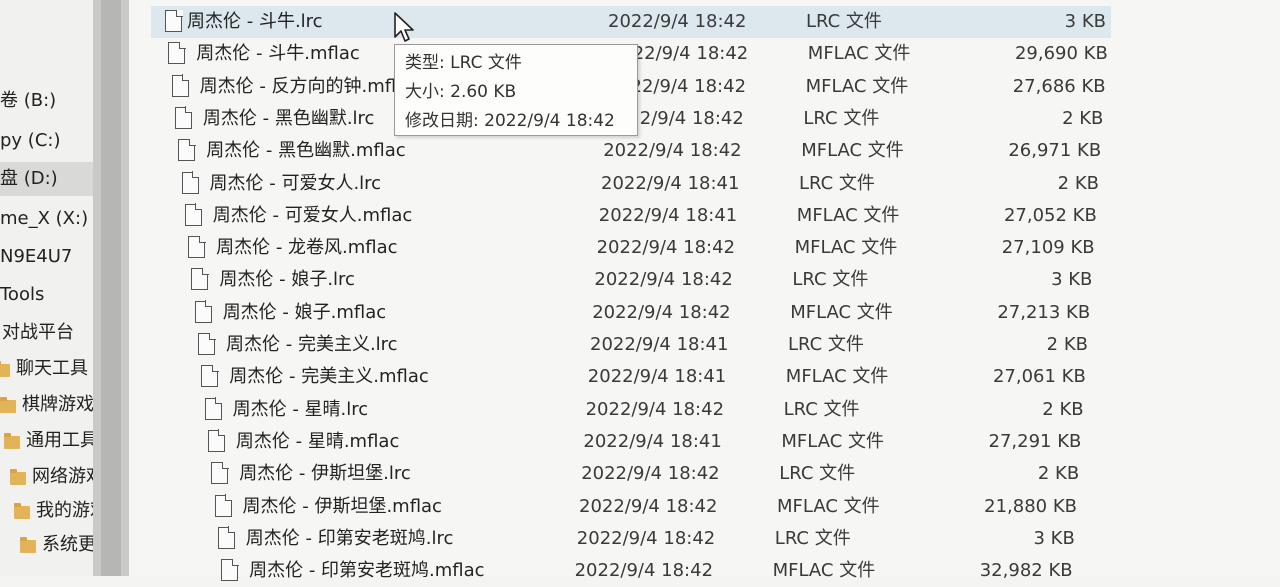  Describe the element at coordinates (29, 178) in the screenshot. I see `nav-item-label: 盘 (D:)` at that location.